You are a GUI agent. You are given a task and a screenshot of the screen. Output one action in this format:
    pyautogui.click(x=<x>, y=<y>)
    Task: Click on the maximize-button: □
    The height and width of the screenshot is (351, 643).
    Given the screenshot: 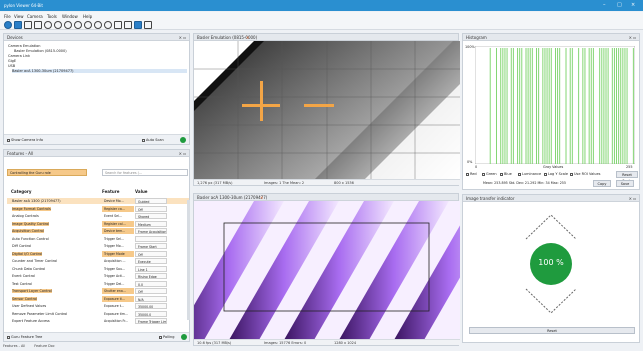 What is the action you would take?
    pyautogui.click(x=619, y=5)
    